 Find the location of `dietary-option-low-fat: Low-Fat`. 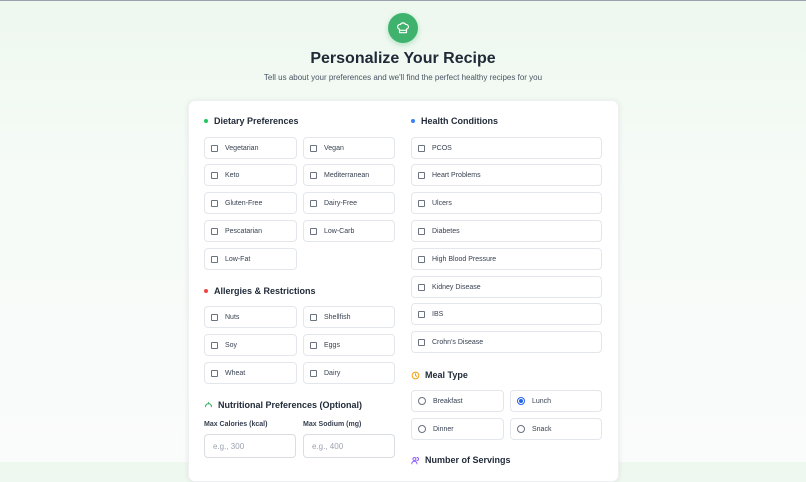

dietary-option-low-fat: Low-Fat is located at coordinates (250, 259).